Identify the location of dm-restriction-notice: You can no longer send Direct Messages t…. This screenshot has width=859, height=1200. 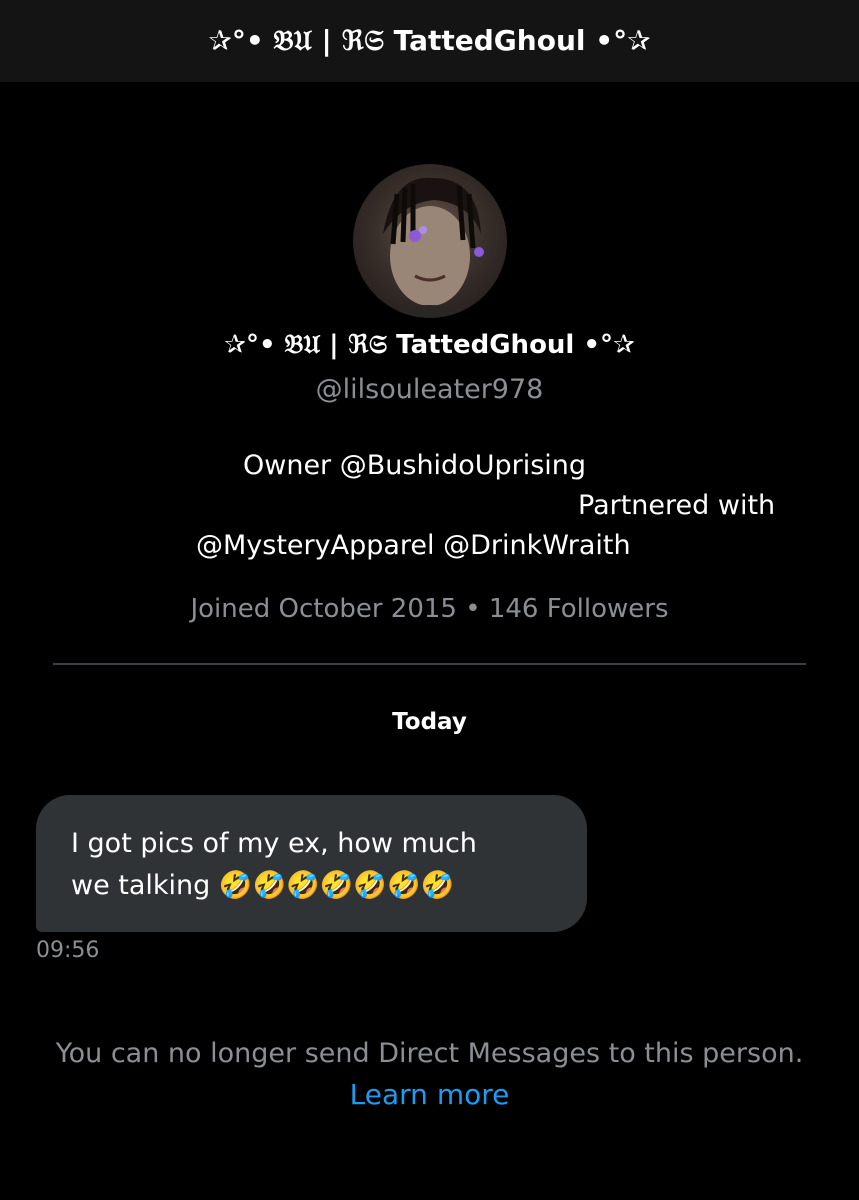
(429, 1053).